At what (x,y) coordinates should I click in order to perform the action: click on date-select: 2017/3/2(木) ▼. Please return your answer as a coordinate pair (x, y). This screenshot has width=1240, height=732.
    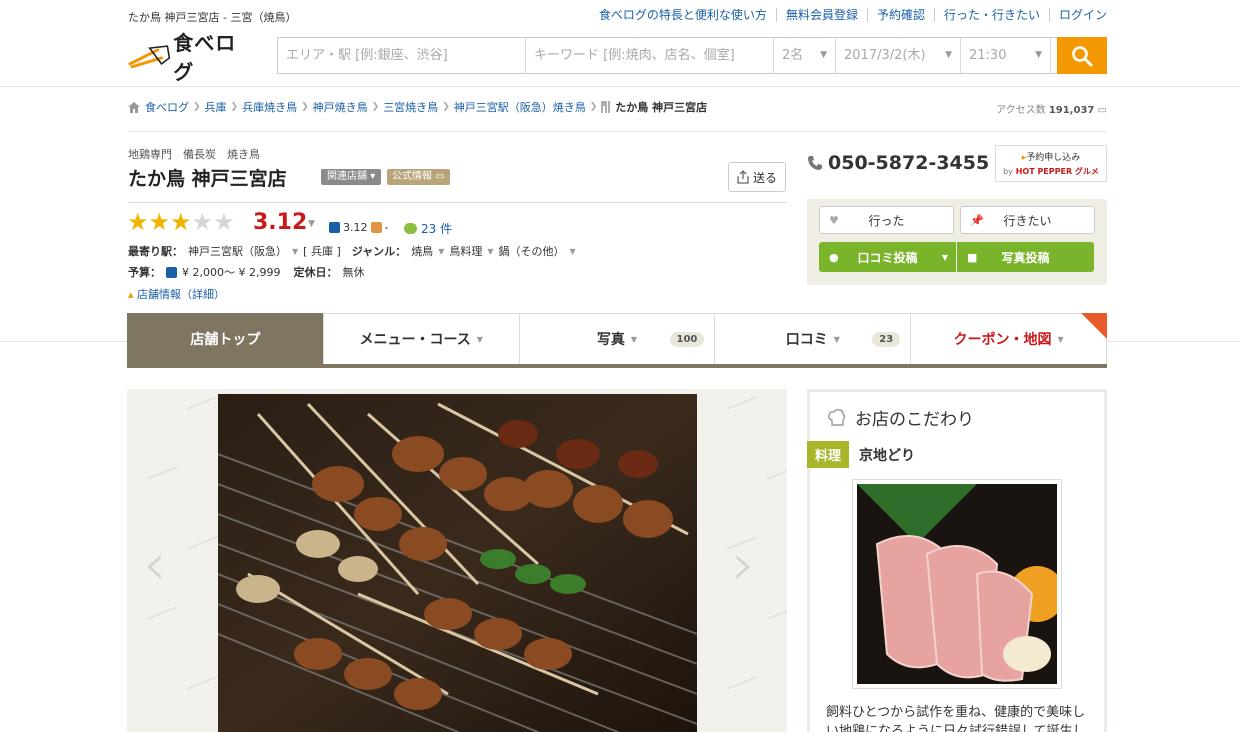
    Looking at the image, I should click on (898, 55).